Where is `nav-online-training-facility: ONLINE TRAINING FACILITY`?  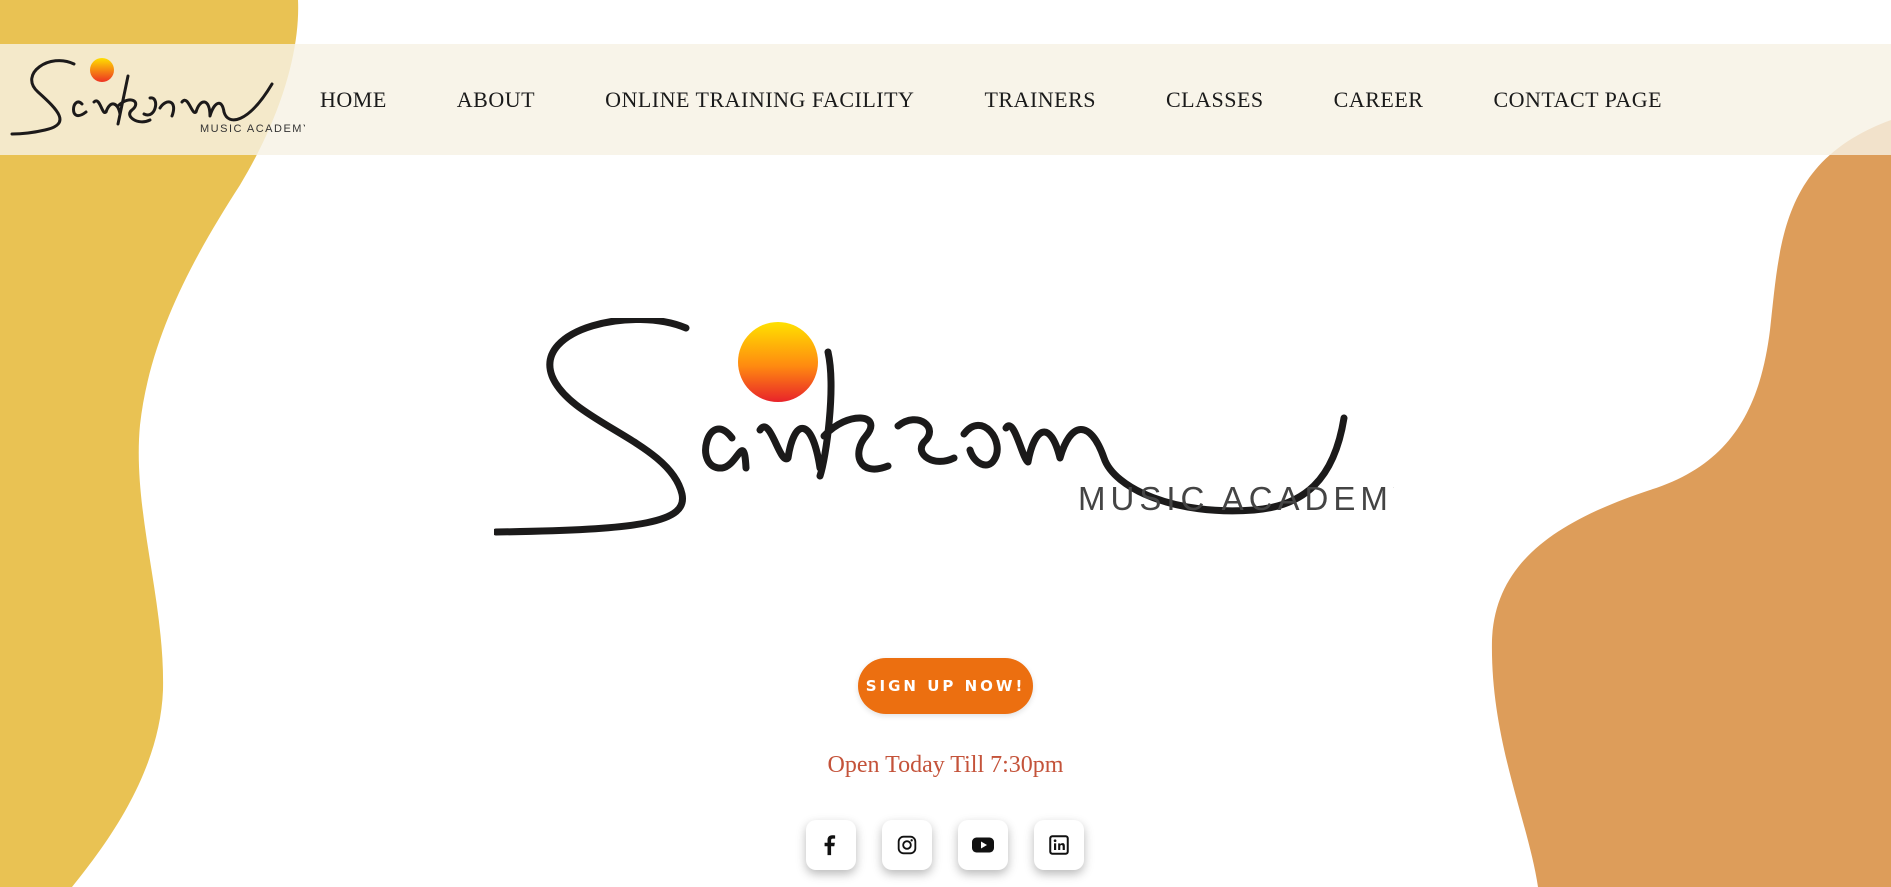 nav-online-training-facility: ONLINE TRAINING FACILITY is located at coordinates (759, 100).